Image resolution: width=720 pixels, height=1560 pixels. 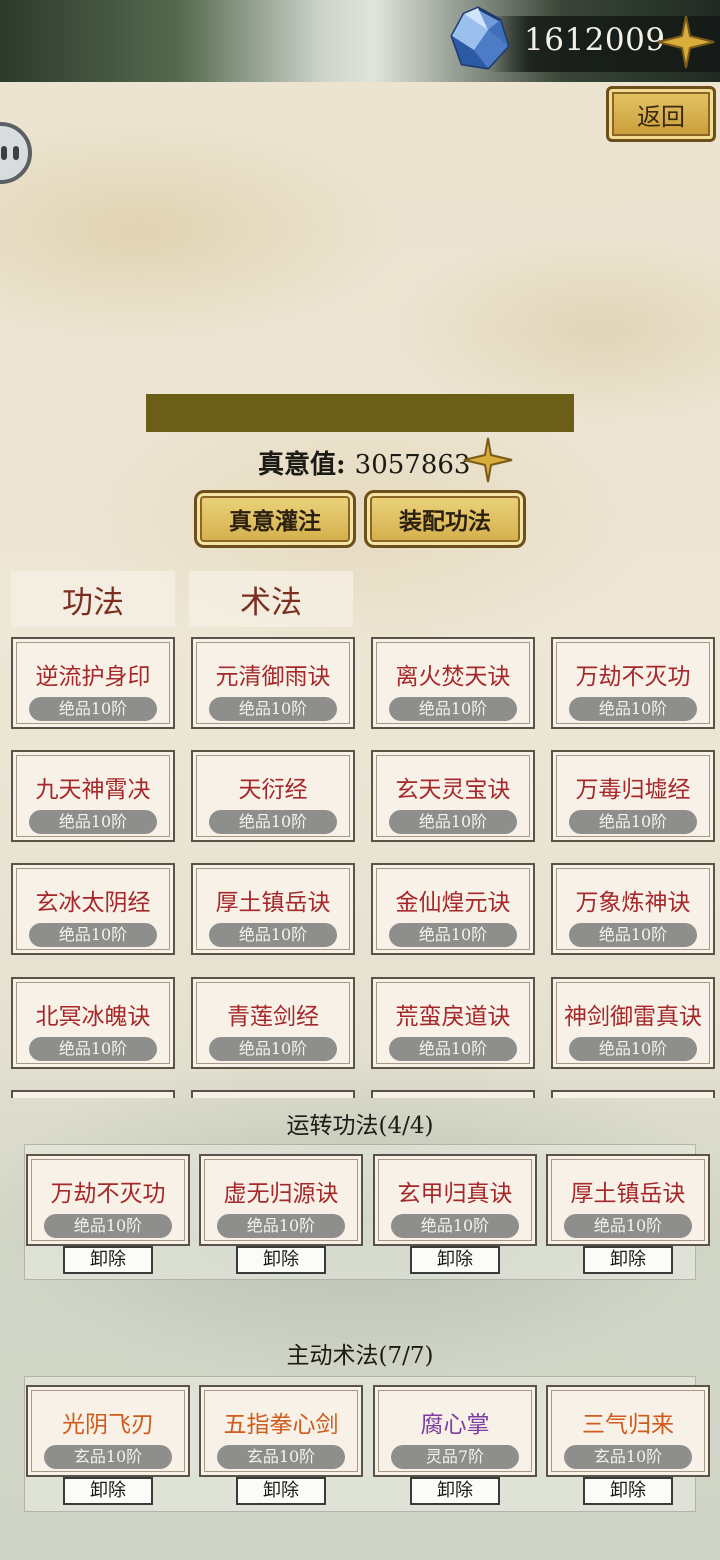 What do you see at coordinates (453, 1017) in the screenshot?
I see `skill-name: 荒蛮戾道诀` at bounding box center [453, 1017].